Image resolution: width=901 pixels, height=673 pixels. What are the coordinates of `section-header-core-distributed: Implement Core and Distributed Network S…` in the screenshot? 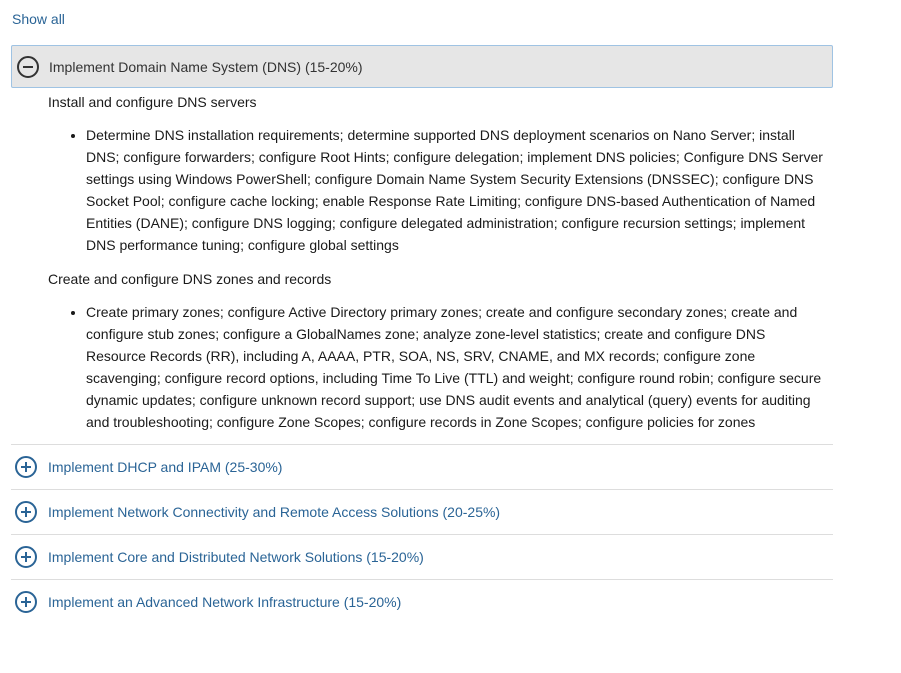 It's located at (422, 556).